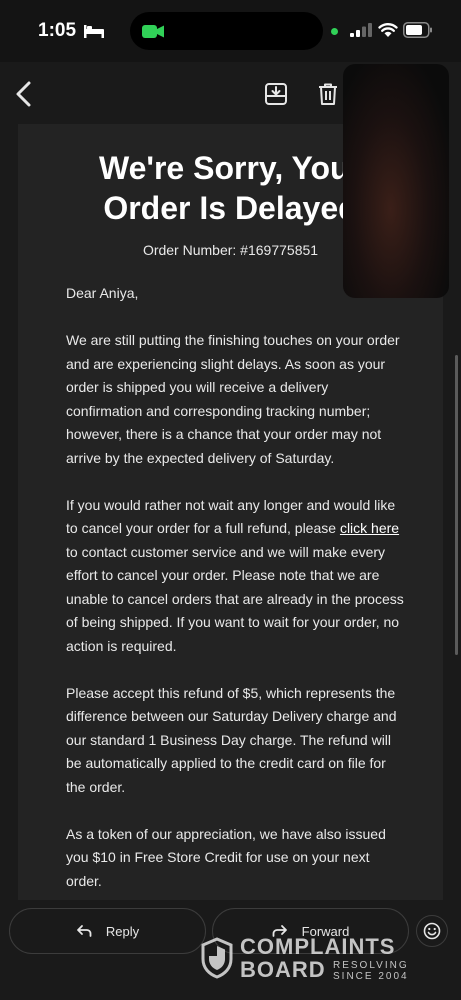  Describe the element at coordinates (369, 528) in the screenshot. I see `click-here-link: click here` at that location.